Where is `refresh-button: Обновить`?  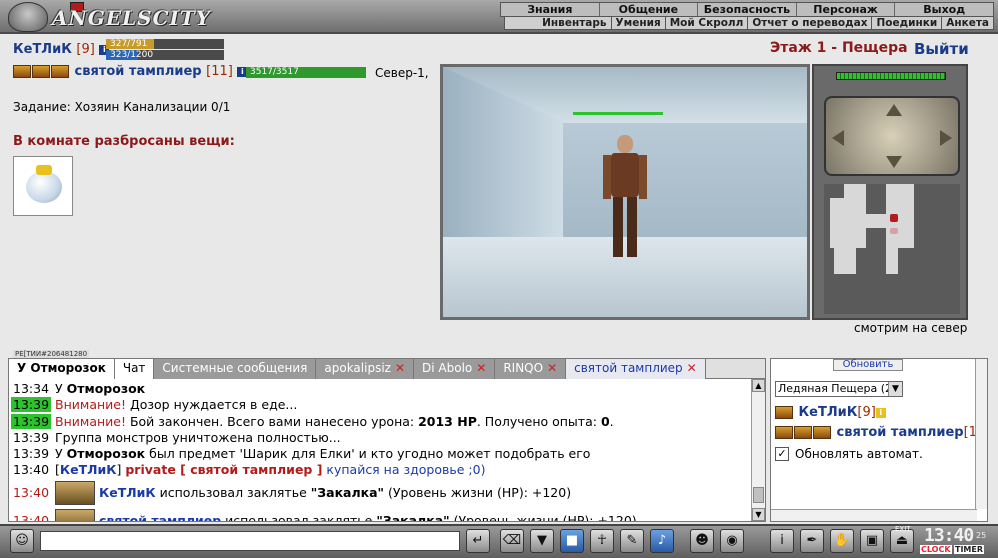 refresh-button: Обновить is located at coordinates (868, 365).